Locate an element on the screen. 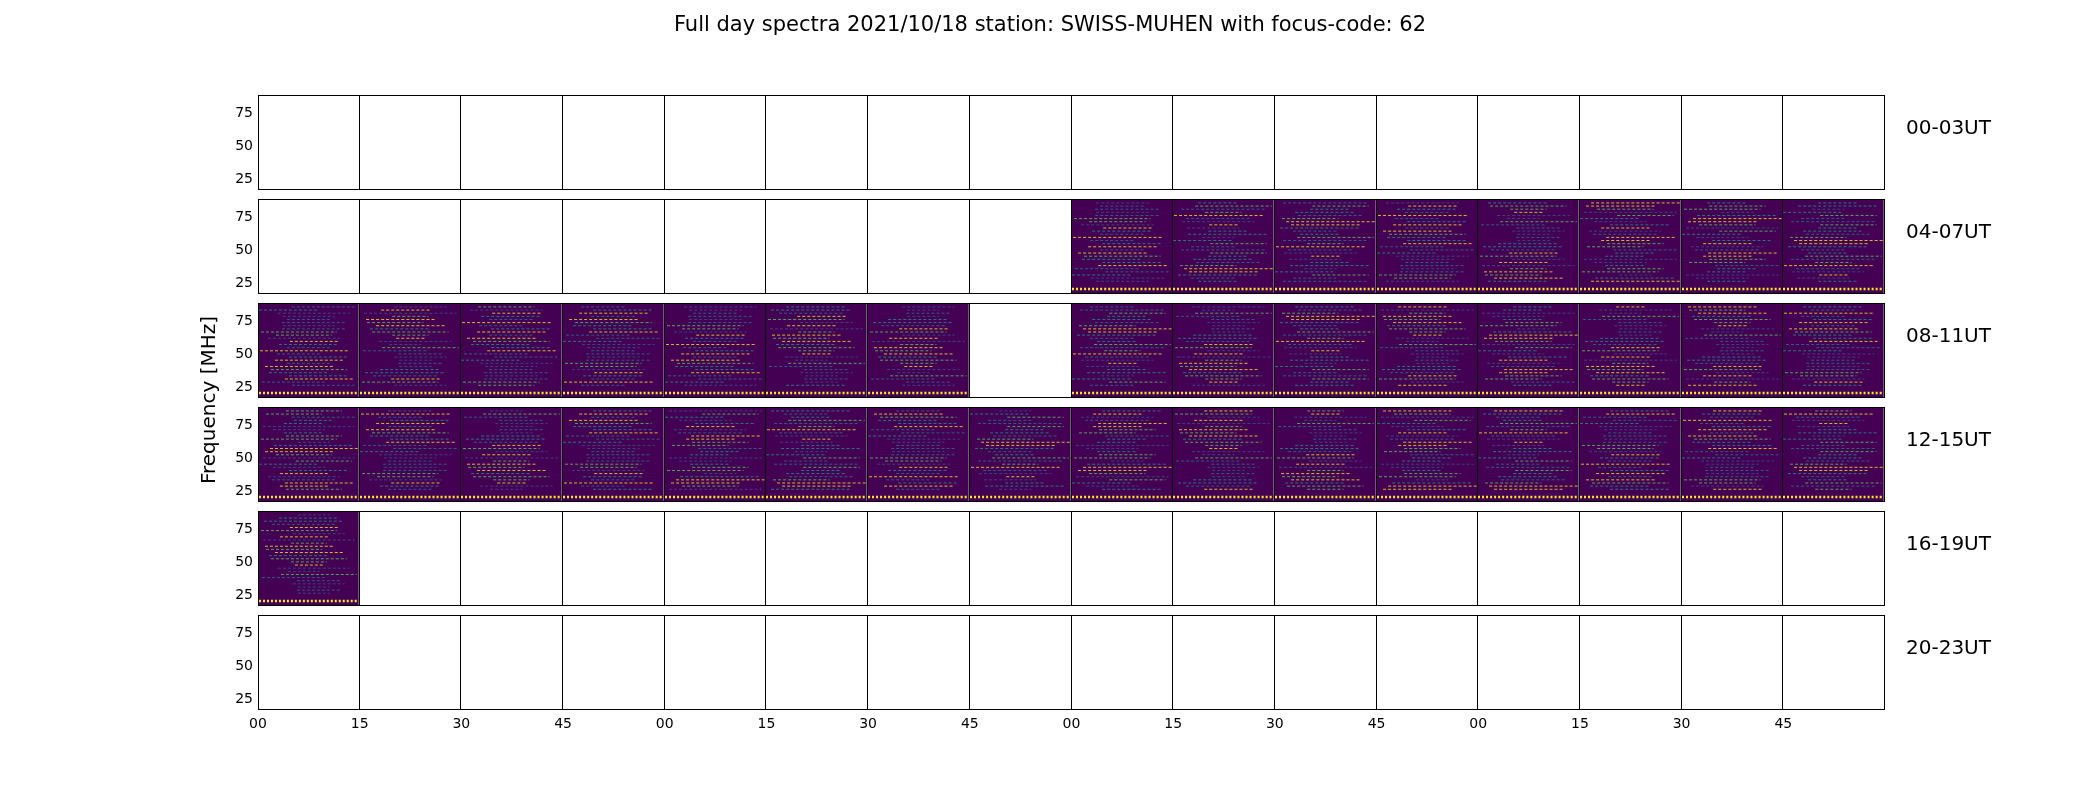 The width and height of the screenshot is (2100, 800). row-label: 00-03UT is located at coordinates (1948, 128).